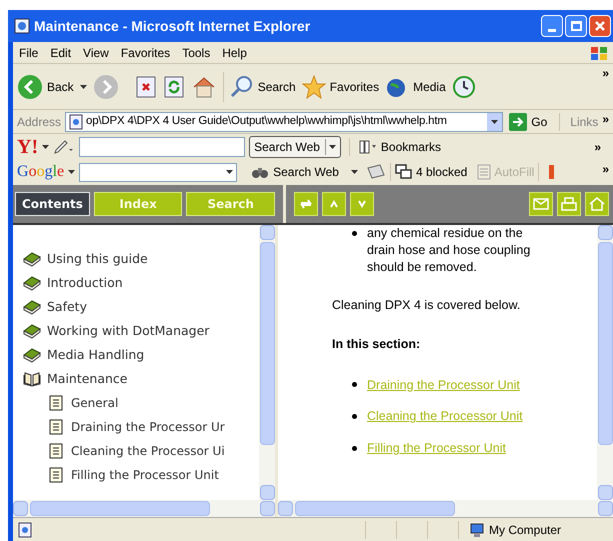  What do you see at coordinates (431, 172) in the screenshot?
I see `popup-blocker-button: 4 blocked` at bounding box center [431, 172].